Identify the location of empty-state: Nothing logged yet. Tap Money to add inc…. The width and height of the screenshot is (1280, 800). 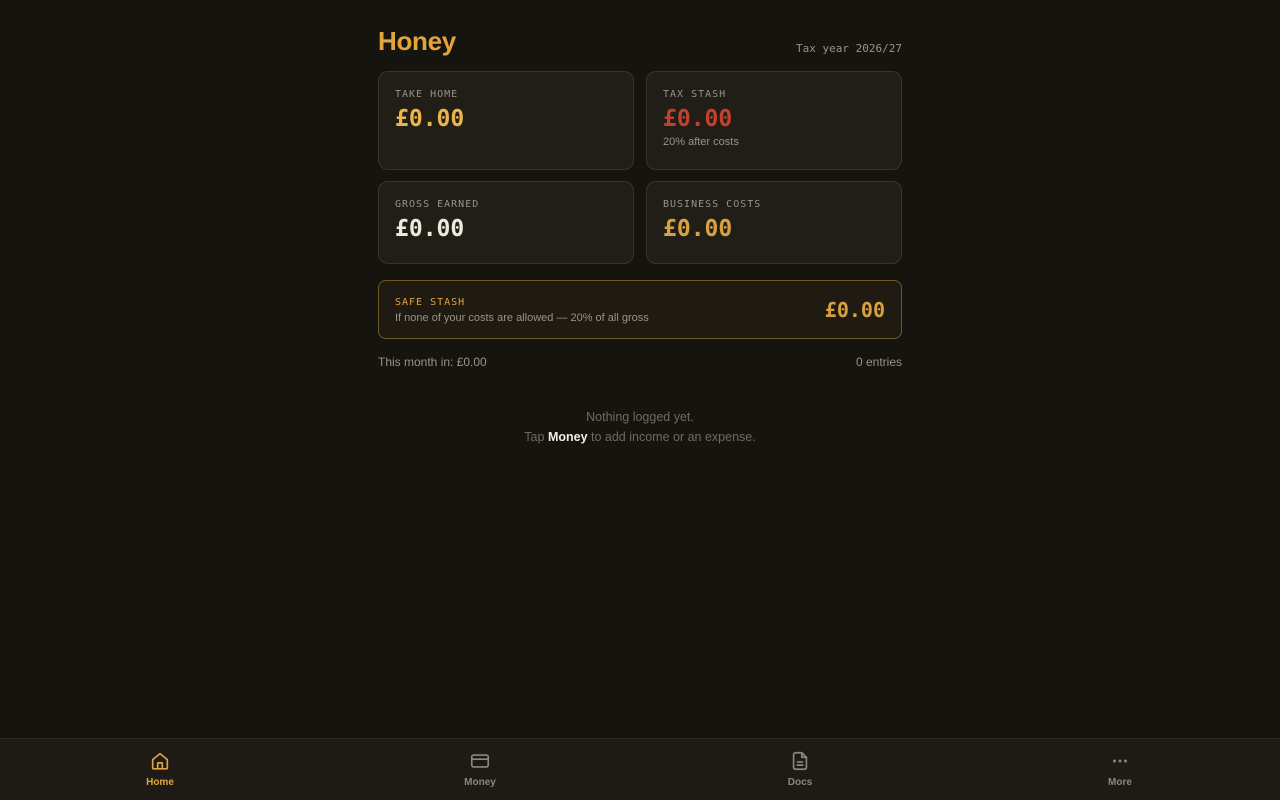
(640, 427).